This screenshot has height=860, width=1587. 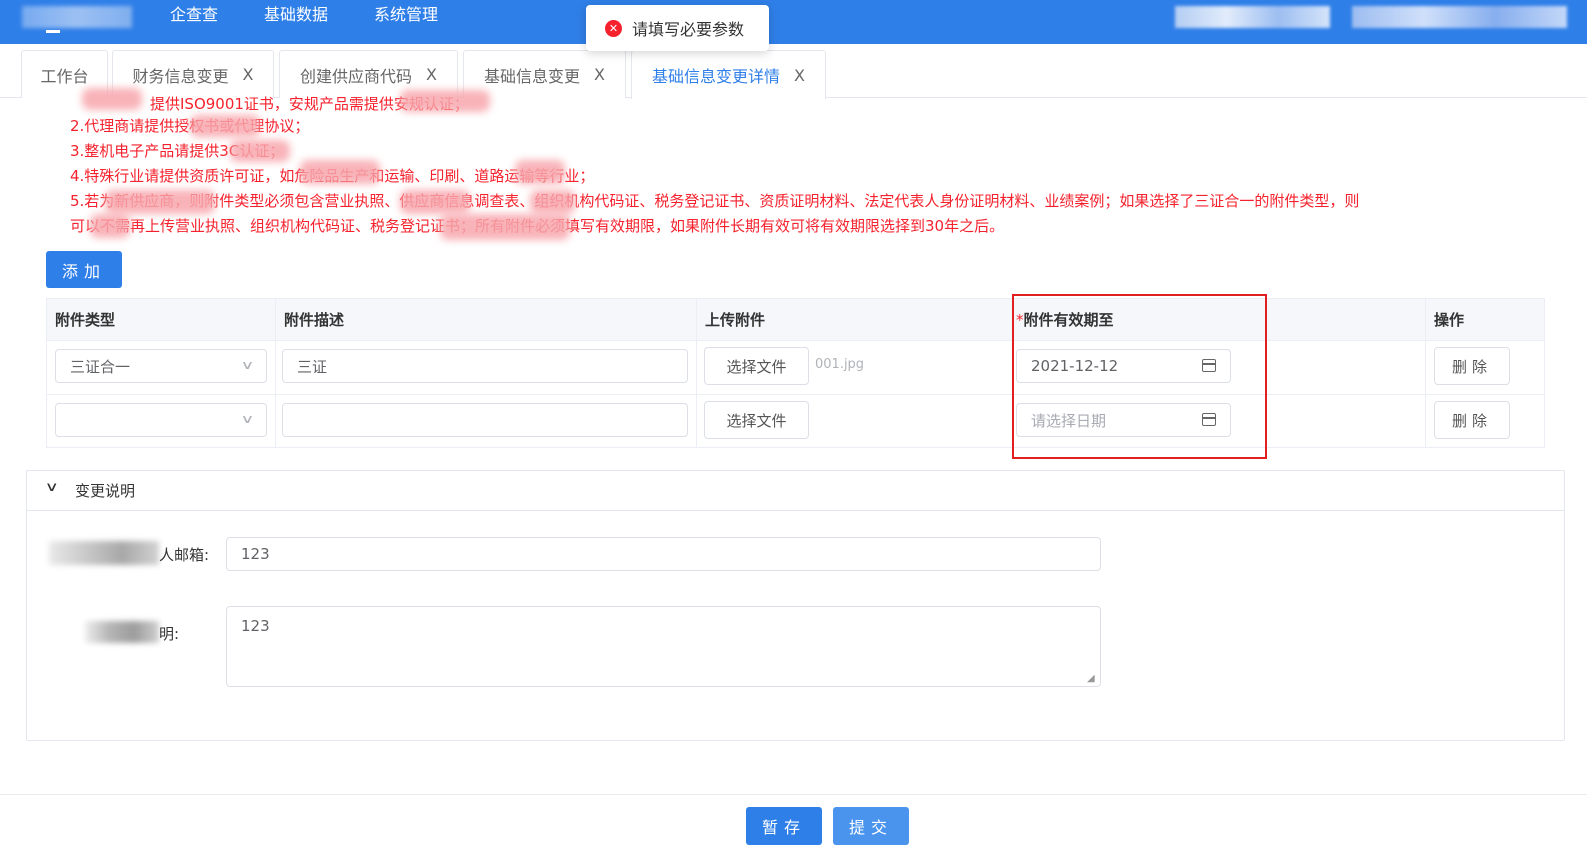 I want to click on tab-basic-info-change-detail: 基础信息变更详情 X, so click(x=728, y=74).